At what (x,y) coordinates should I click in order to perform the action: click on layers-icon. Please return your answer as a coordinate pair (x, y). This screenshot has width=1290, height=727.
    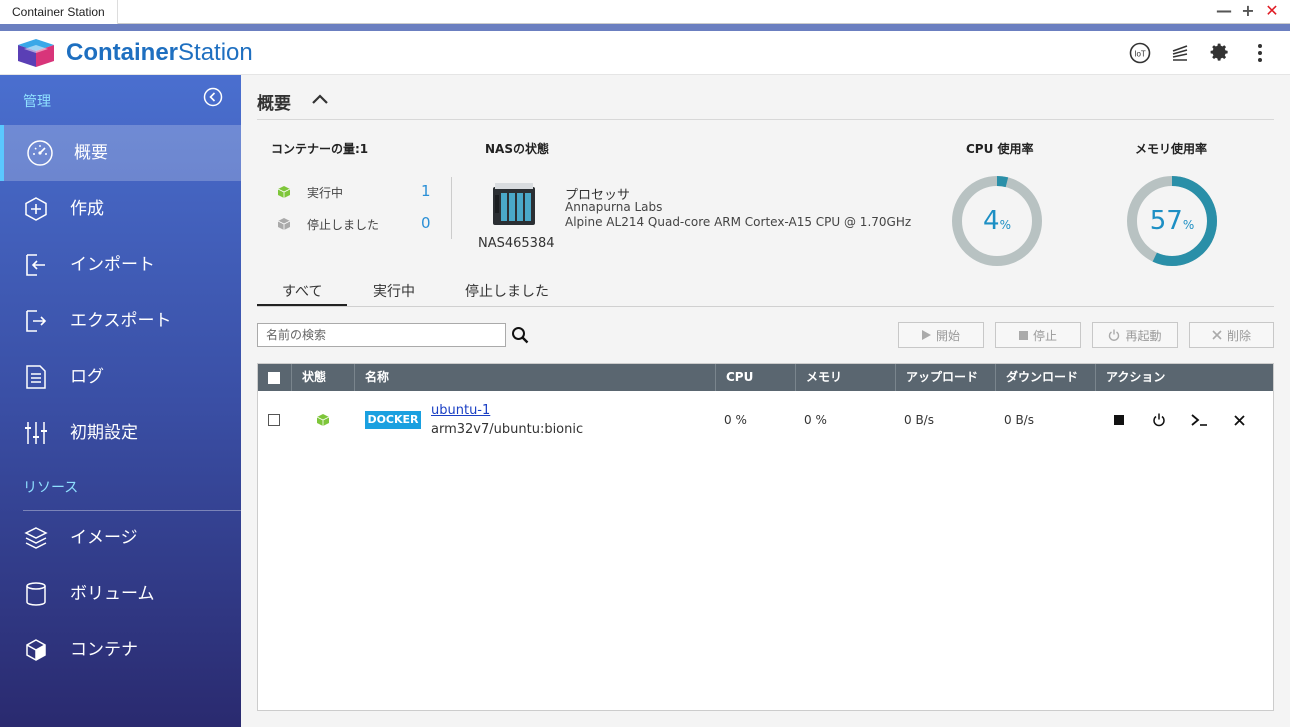
    Looking at the image, I should click on (36, 538).